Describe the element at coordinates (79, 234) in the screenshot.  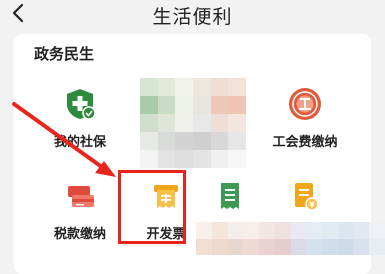
I see `service-label: 税款缴纳` at that location.